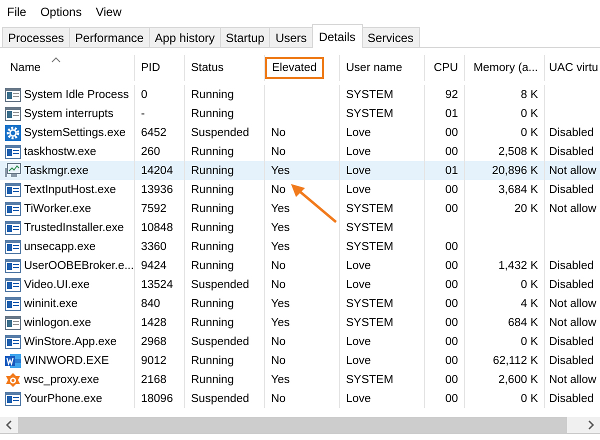  Describe the element at coordinates (300, 113) in the screenshot. I see `table-row: System interrupts - Running SYSTEM 01 0 K` at that location.